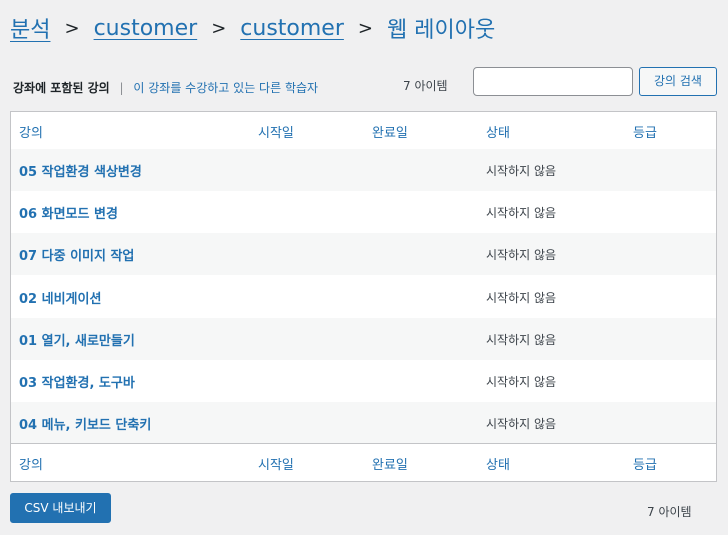 The width and height of the screenshot is (728, 535). What do you see at coordinates (276, 131) in the screenshot?
I see `column-header-start-date: 시작일` at bounding box center [276, 131].